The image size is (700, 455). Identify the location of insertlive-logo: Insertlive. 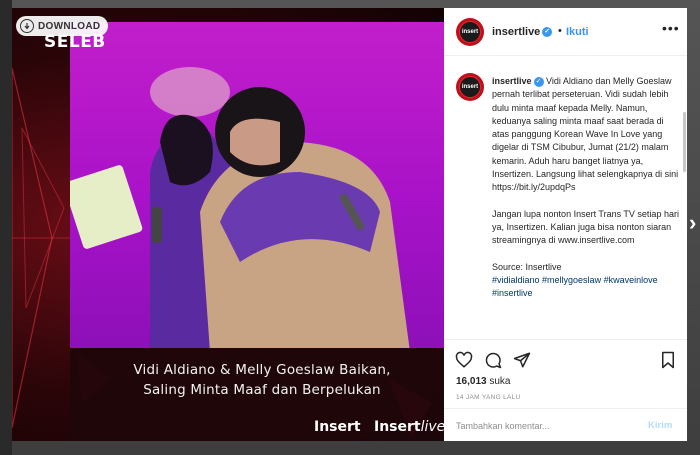
(409, 427).